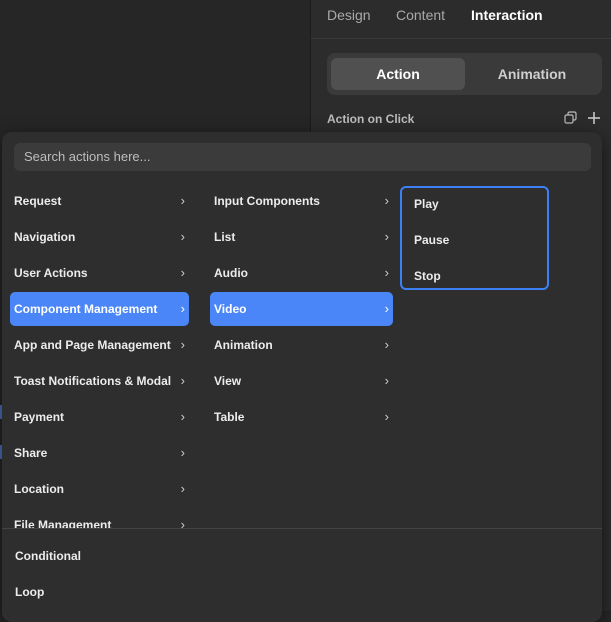  Describe the element at coordinates (570, 118) in the screenshot. I see `copy-icon` at that location.